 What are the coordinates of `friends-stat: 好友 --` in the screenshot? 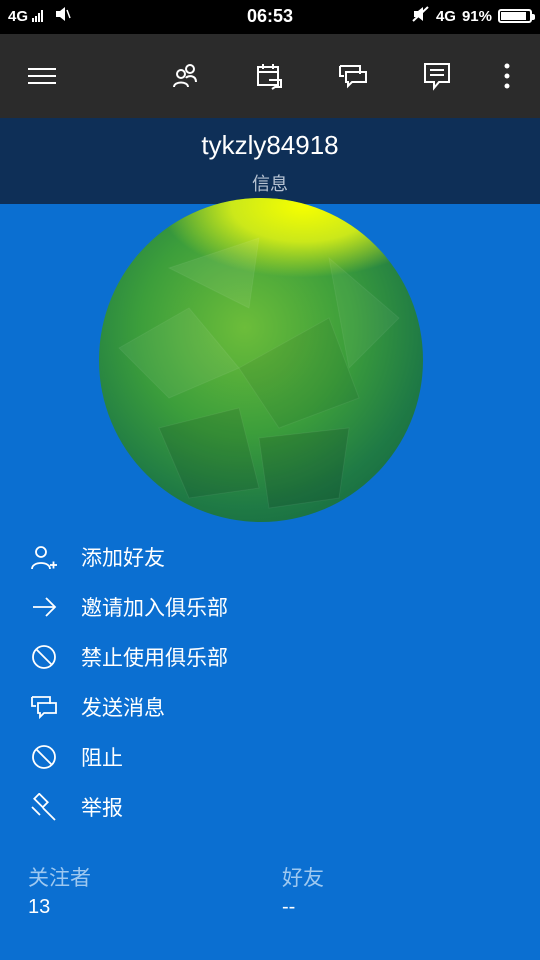 It's located at (303, 890).